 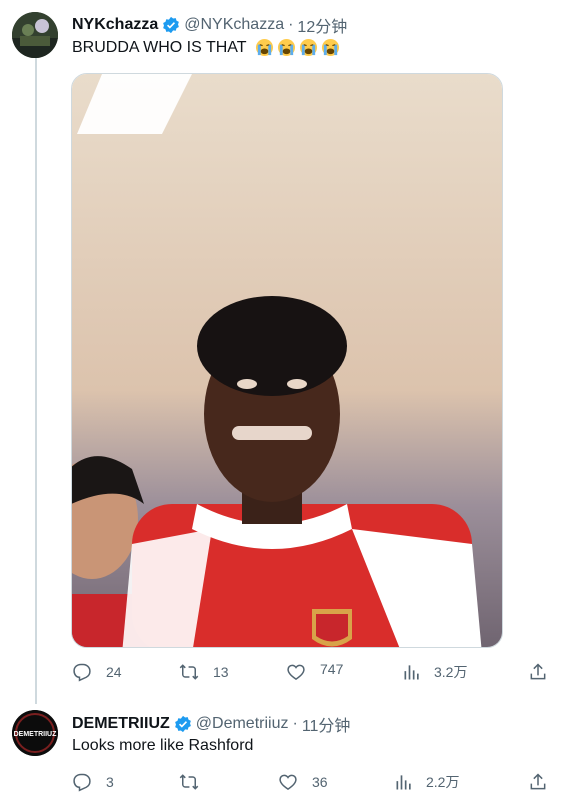 I want to click on repost-count: 13, so click(x=221, y=672).